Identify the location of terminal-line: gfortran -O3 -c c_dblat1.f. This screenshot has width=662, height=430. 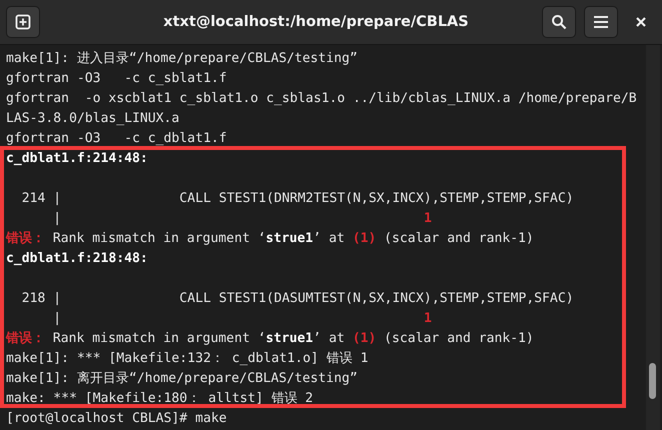
(117, 139).